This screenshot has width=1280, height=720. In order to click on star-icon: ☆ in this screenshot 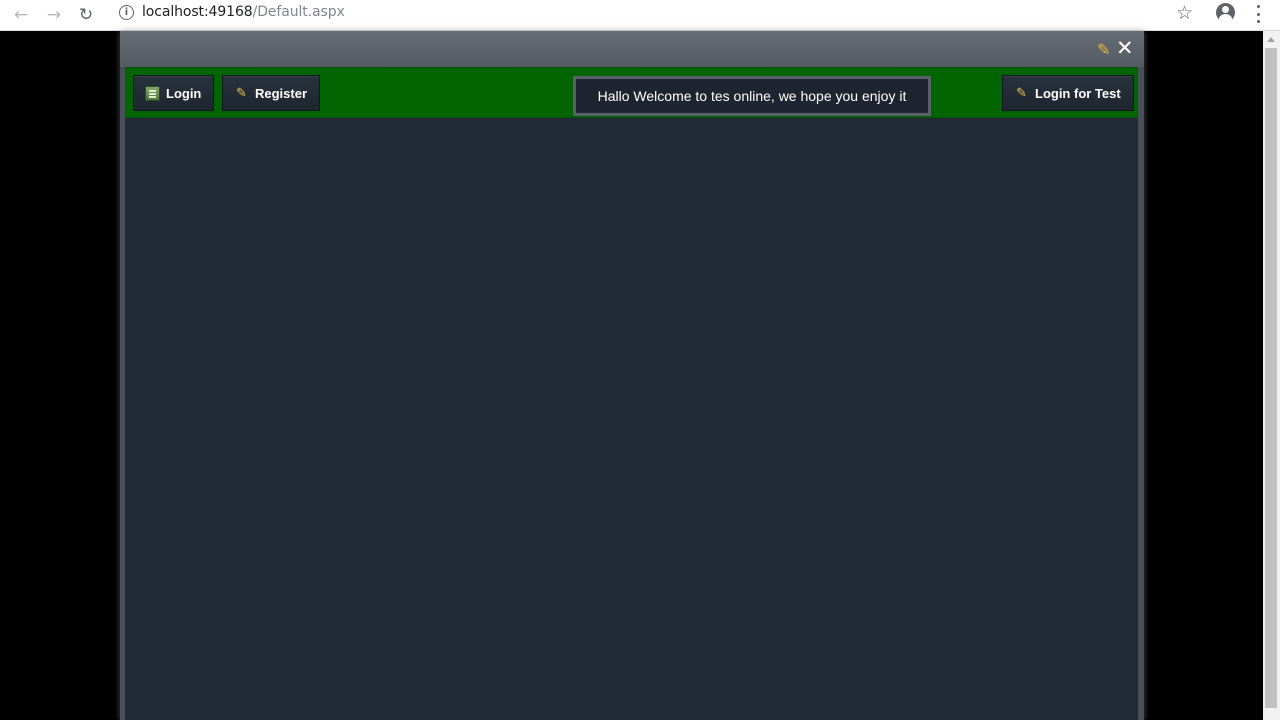, I will do `click(1184, 13)`.